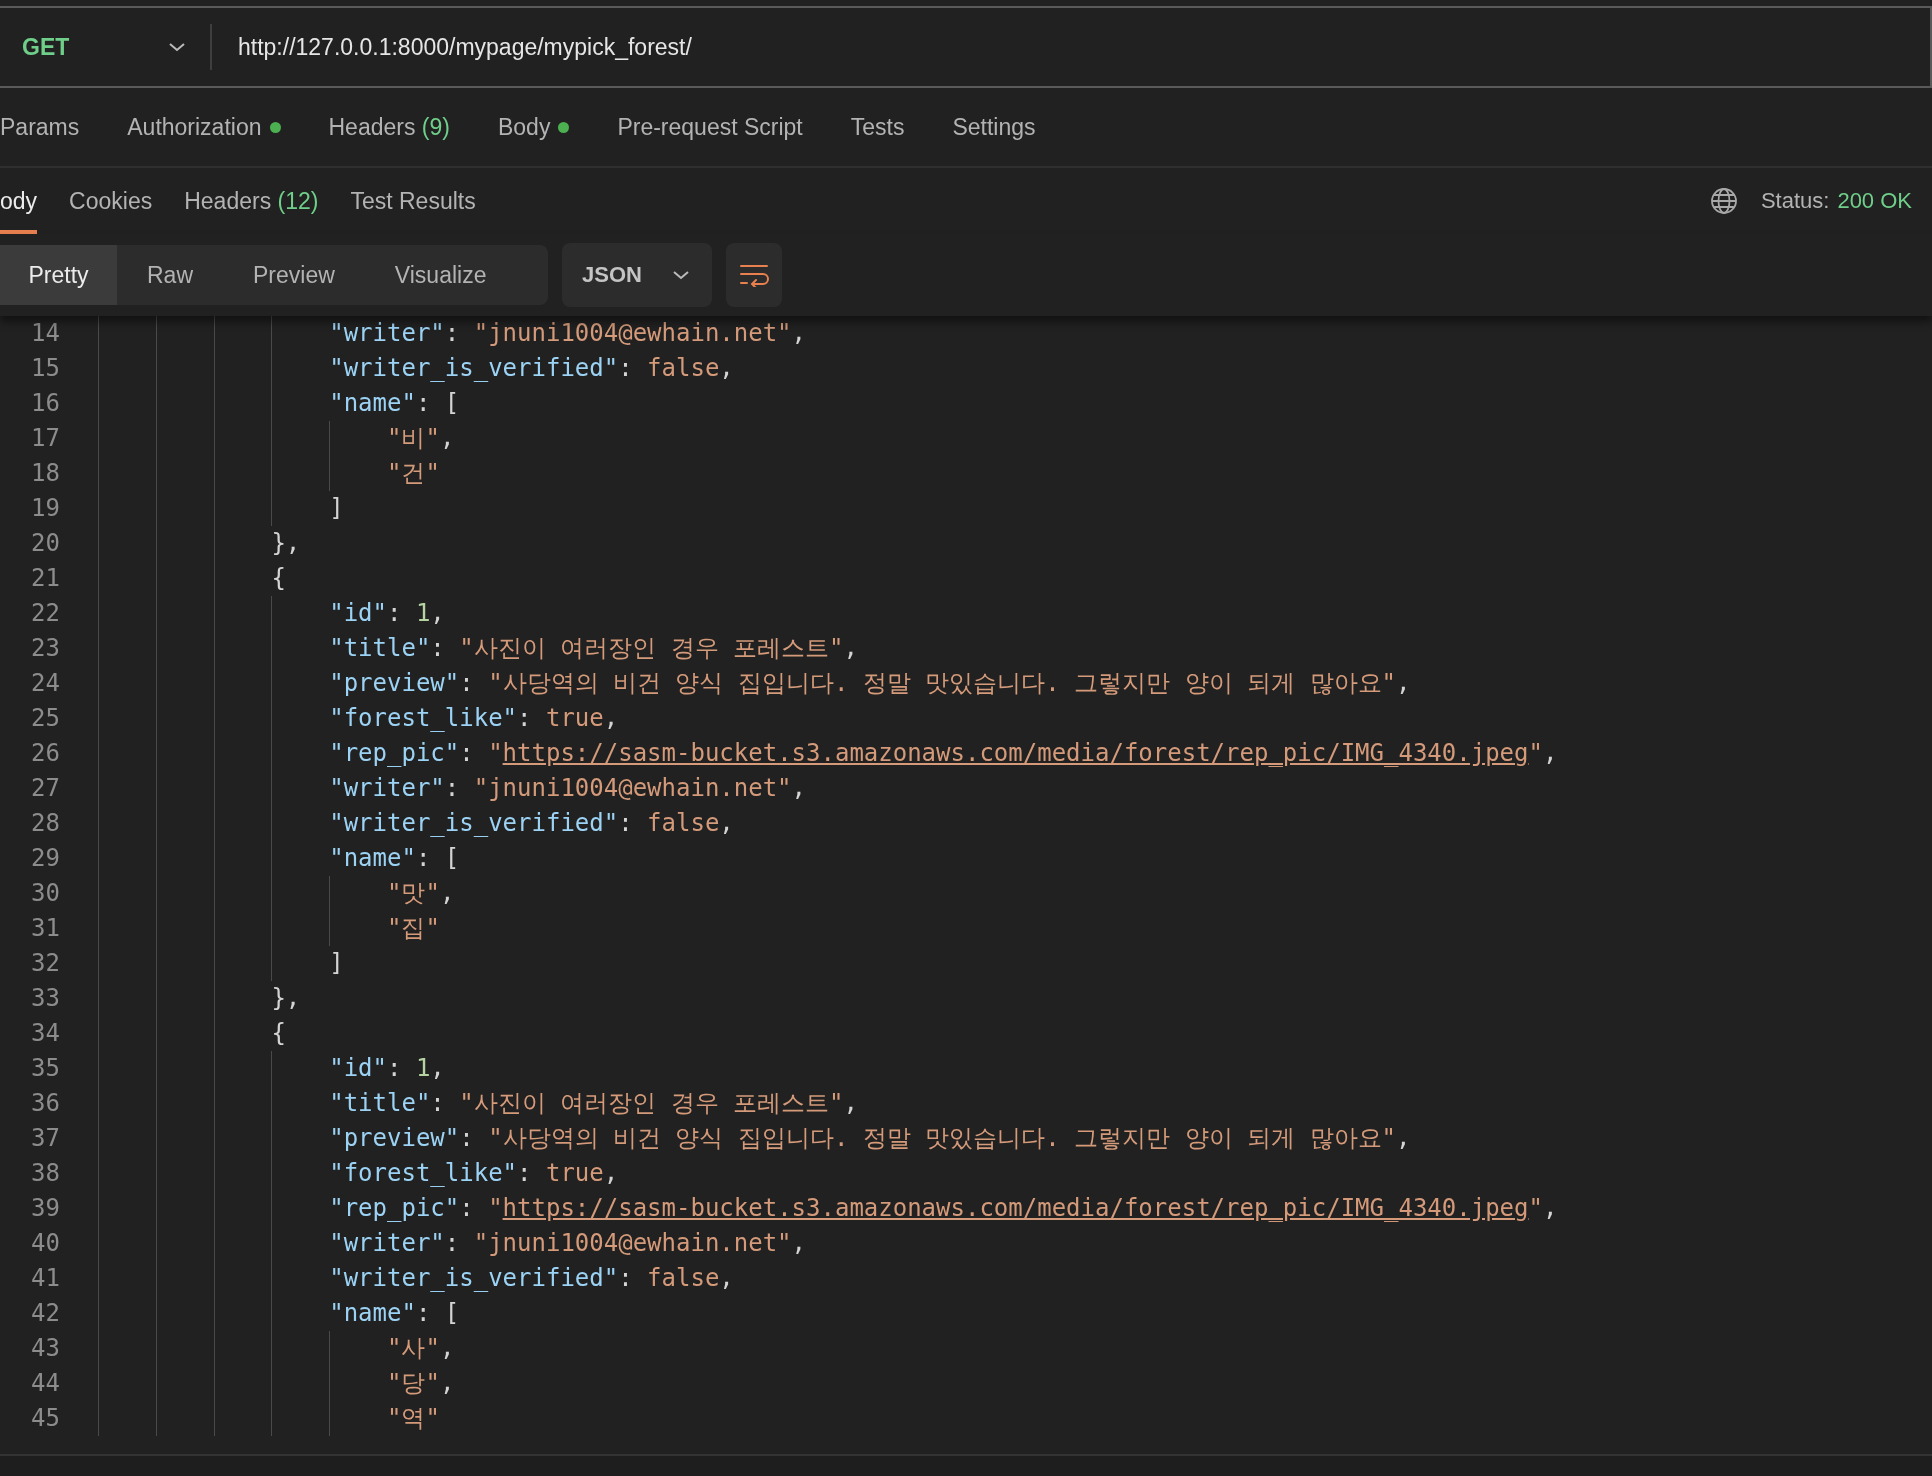 This screenshot has height=1476, width=1932. I want to click on view-mode-tab: Pretty, so click(58, 275).